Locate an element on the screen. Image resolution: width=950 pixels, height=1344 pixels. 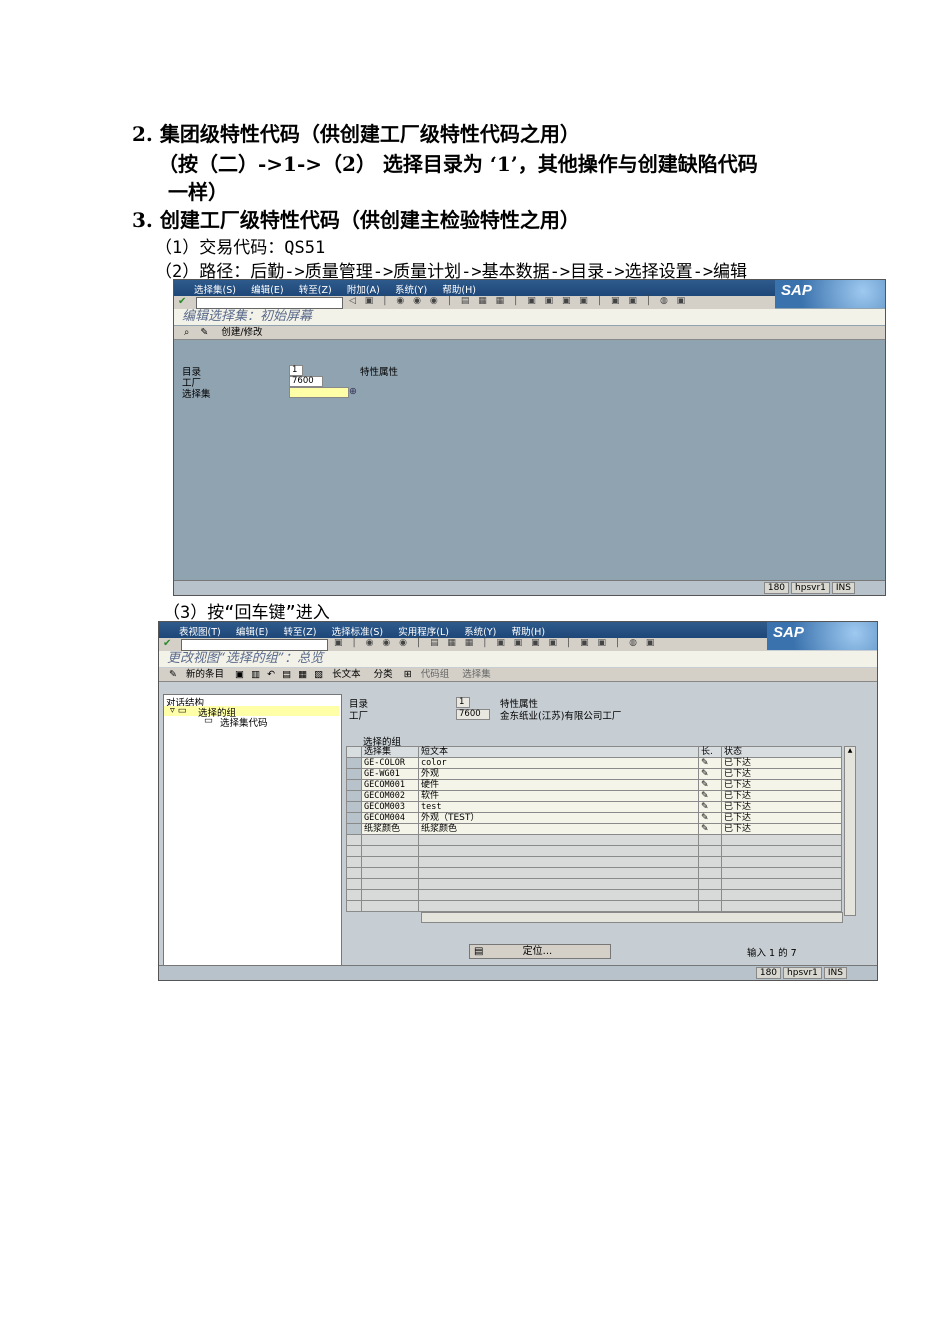
menu-item: 选择标准(S) is located at coordinates (357, 632).